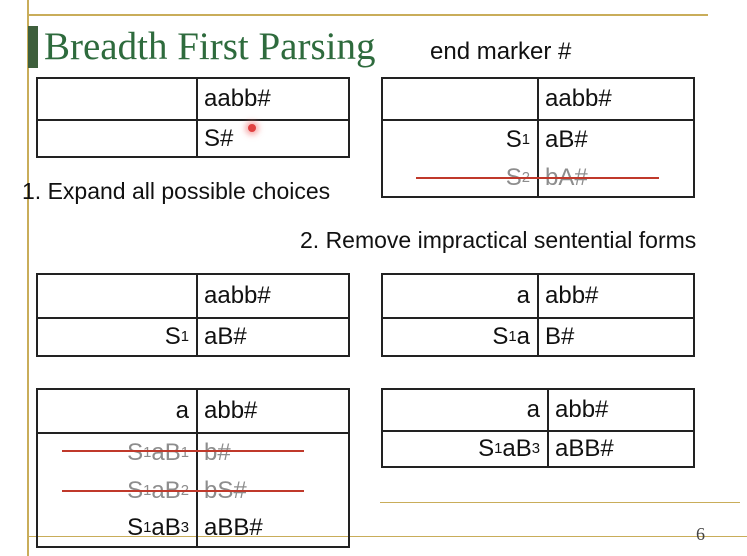 The height and width of the screenshot is (556, 747). What do you see at coordinates (272, 453) in the screenshot?
I see `input-cell: b#` at bounding box center [272, 453].